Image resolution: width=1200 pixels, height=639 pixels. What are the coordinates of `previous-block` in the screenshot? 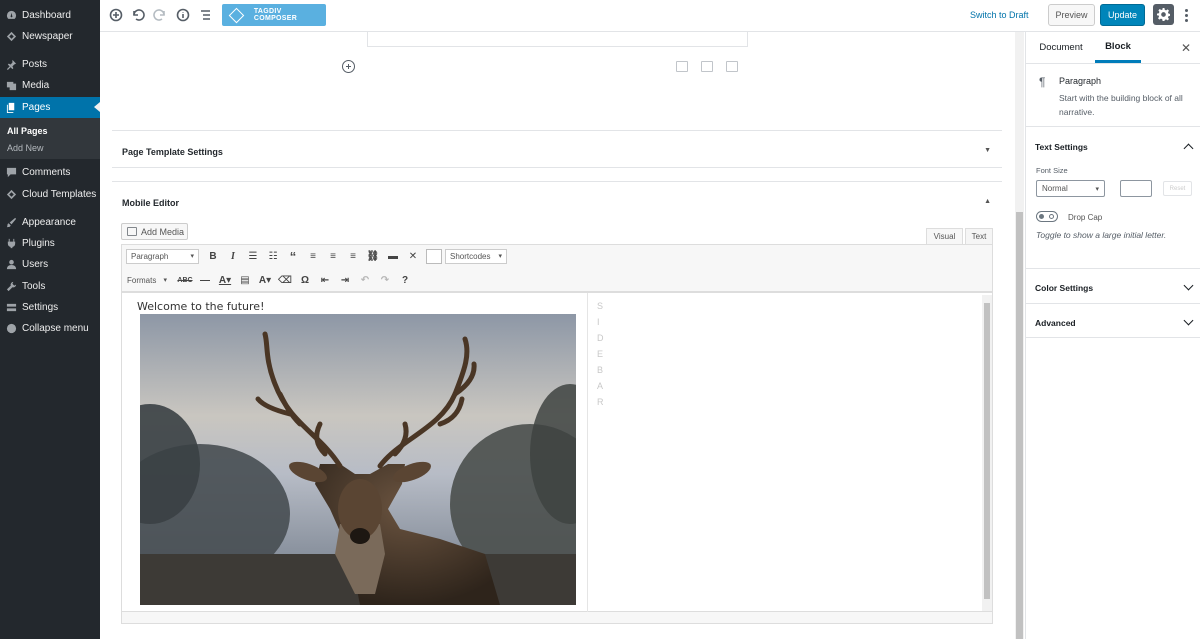 It's located at (557, 39).